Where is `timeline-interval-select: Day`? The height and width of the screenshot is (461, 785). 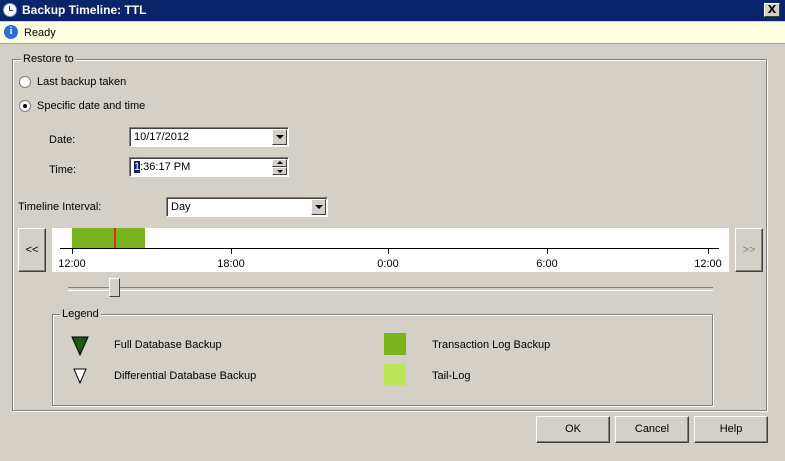 timeline-interval-select: Day is located at coordinates (247, 207).